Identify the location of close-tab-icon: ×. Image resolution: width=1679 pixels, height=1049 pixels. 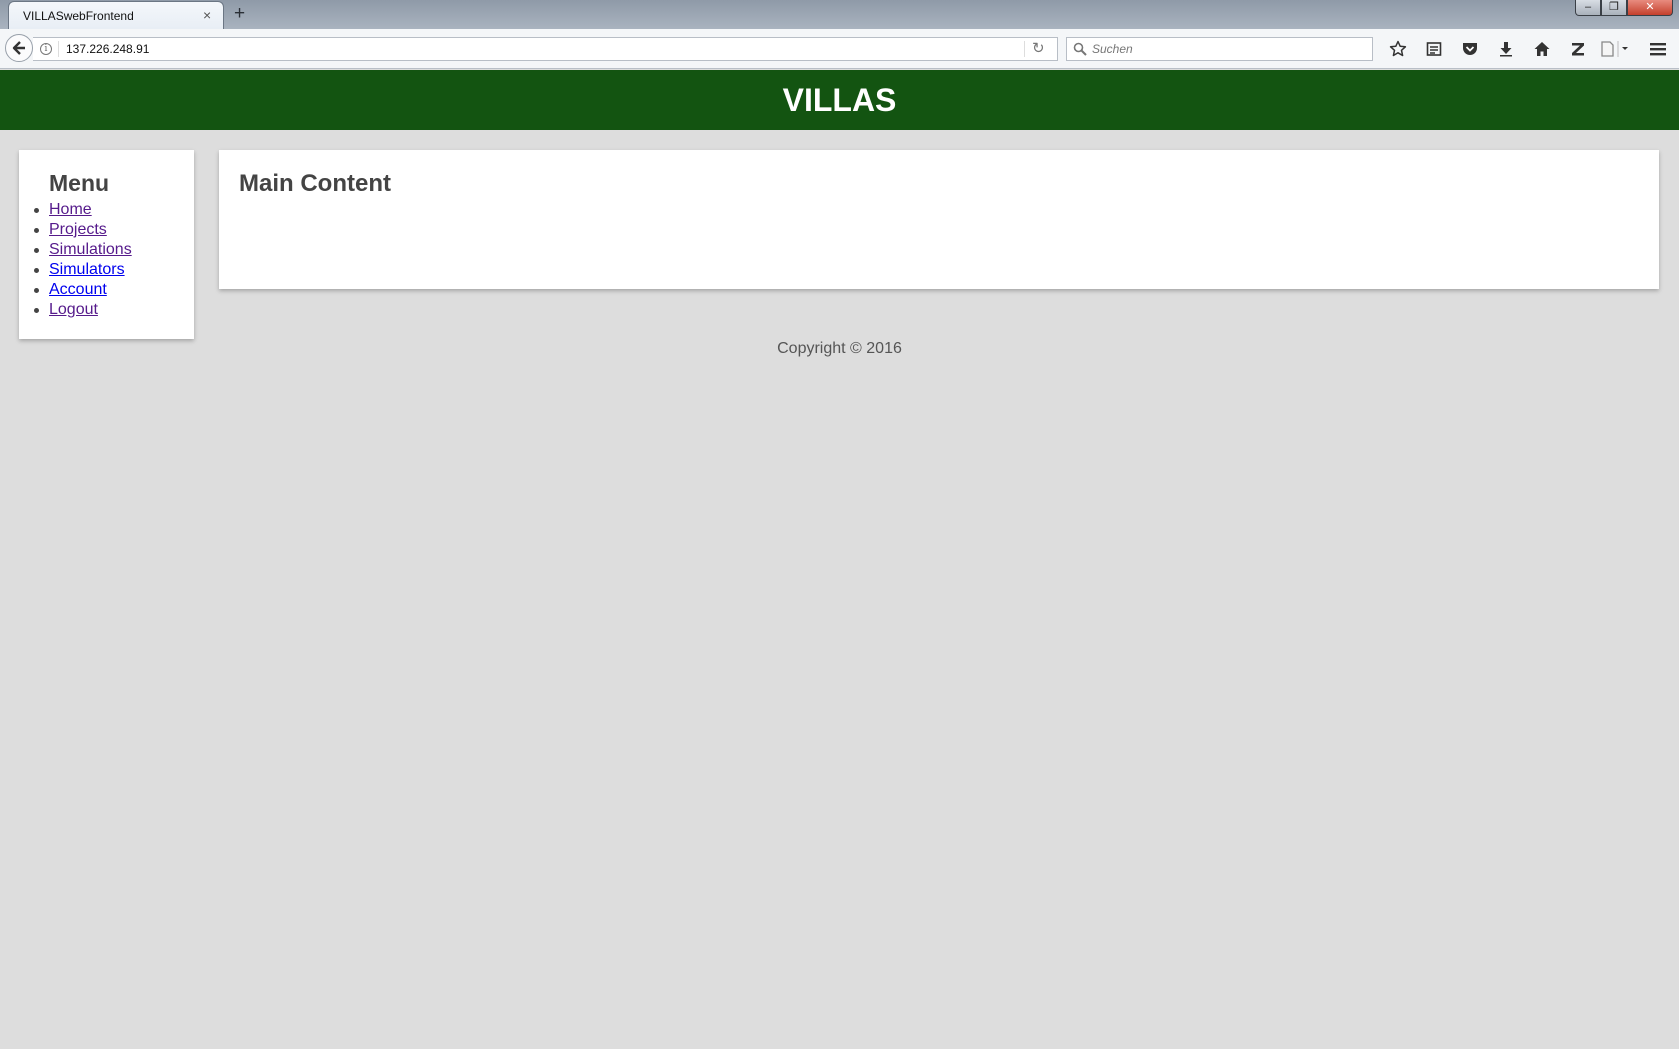
(207, 15).